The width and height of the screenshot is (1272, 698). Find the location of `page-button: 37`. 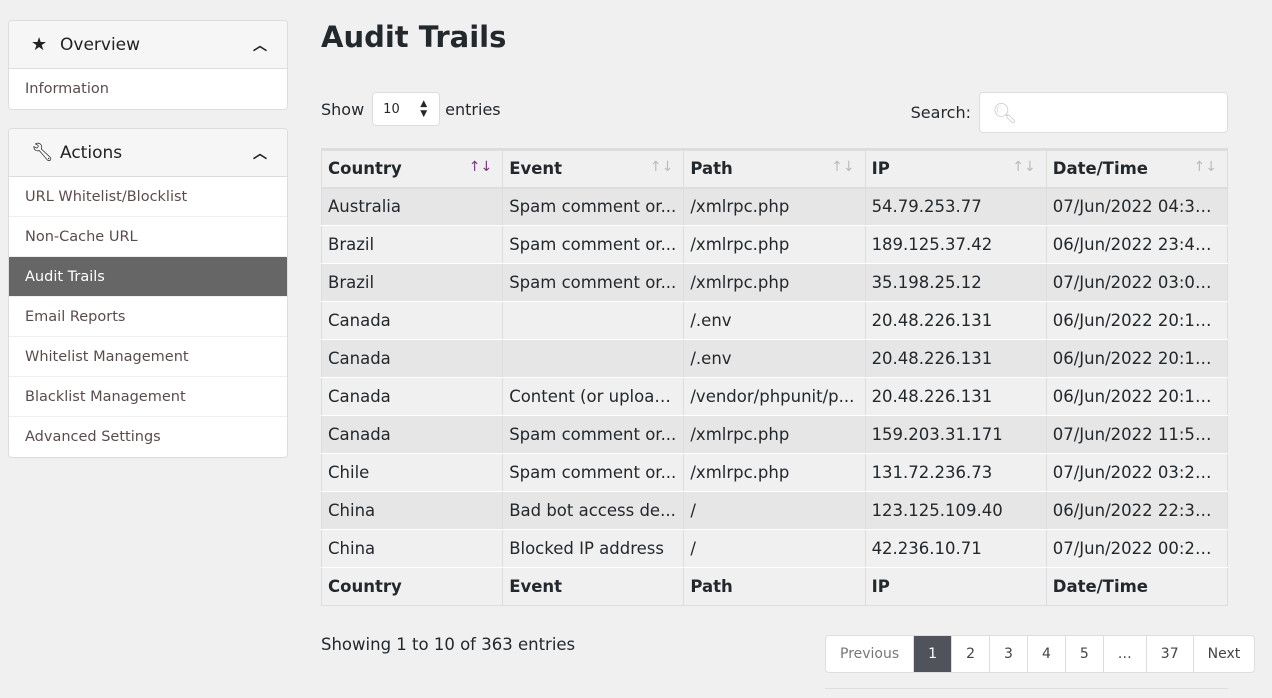

page-button: 37 is located at coordinates (1170, 654).